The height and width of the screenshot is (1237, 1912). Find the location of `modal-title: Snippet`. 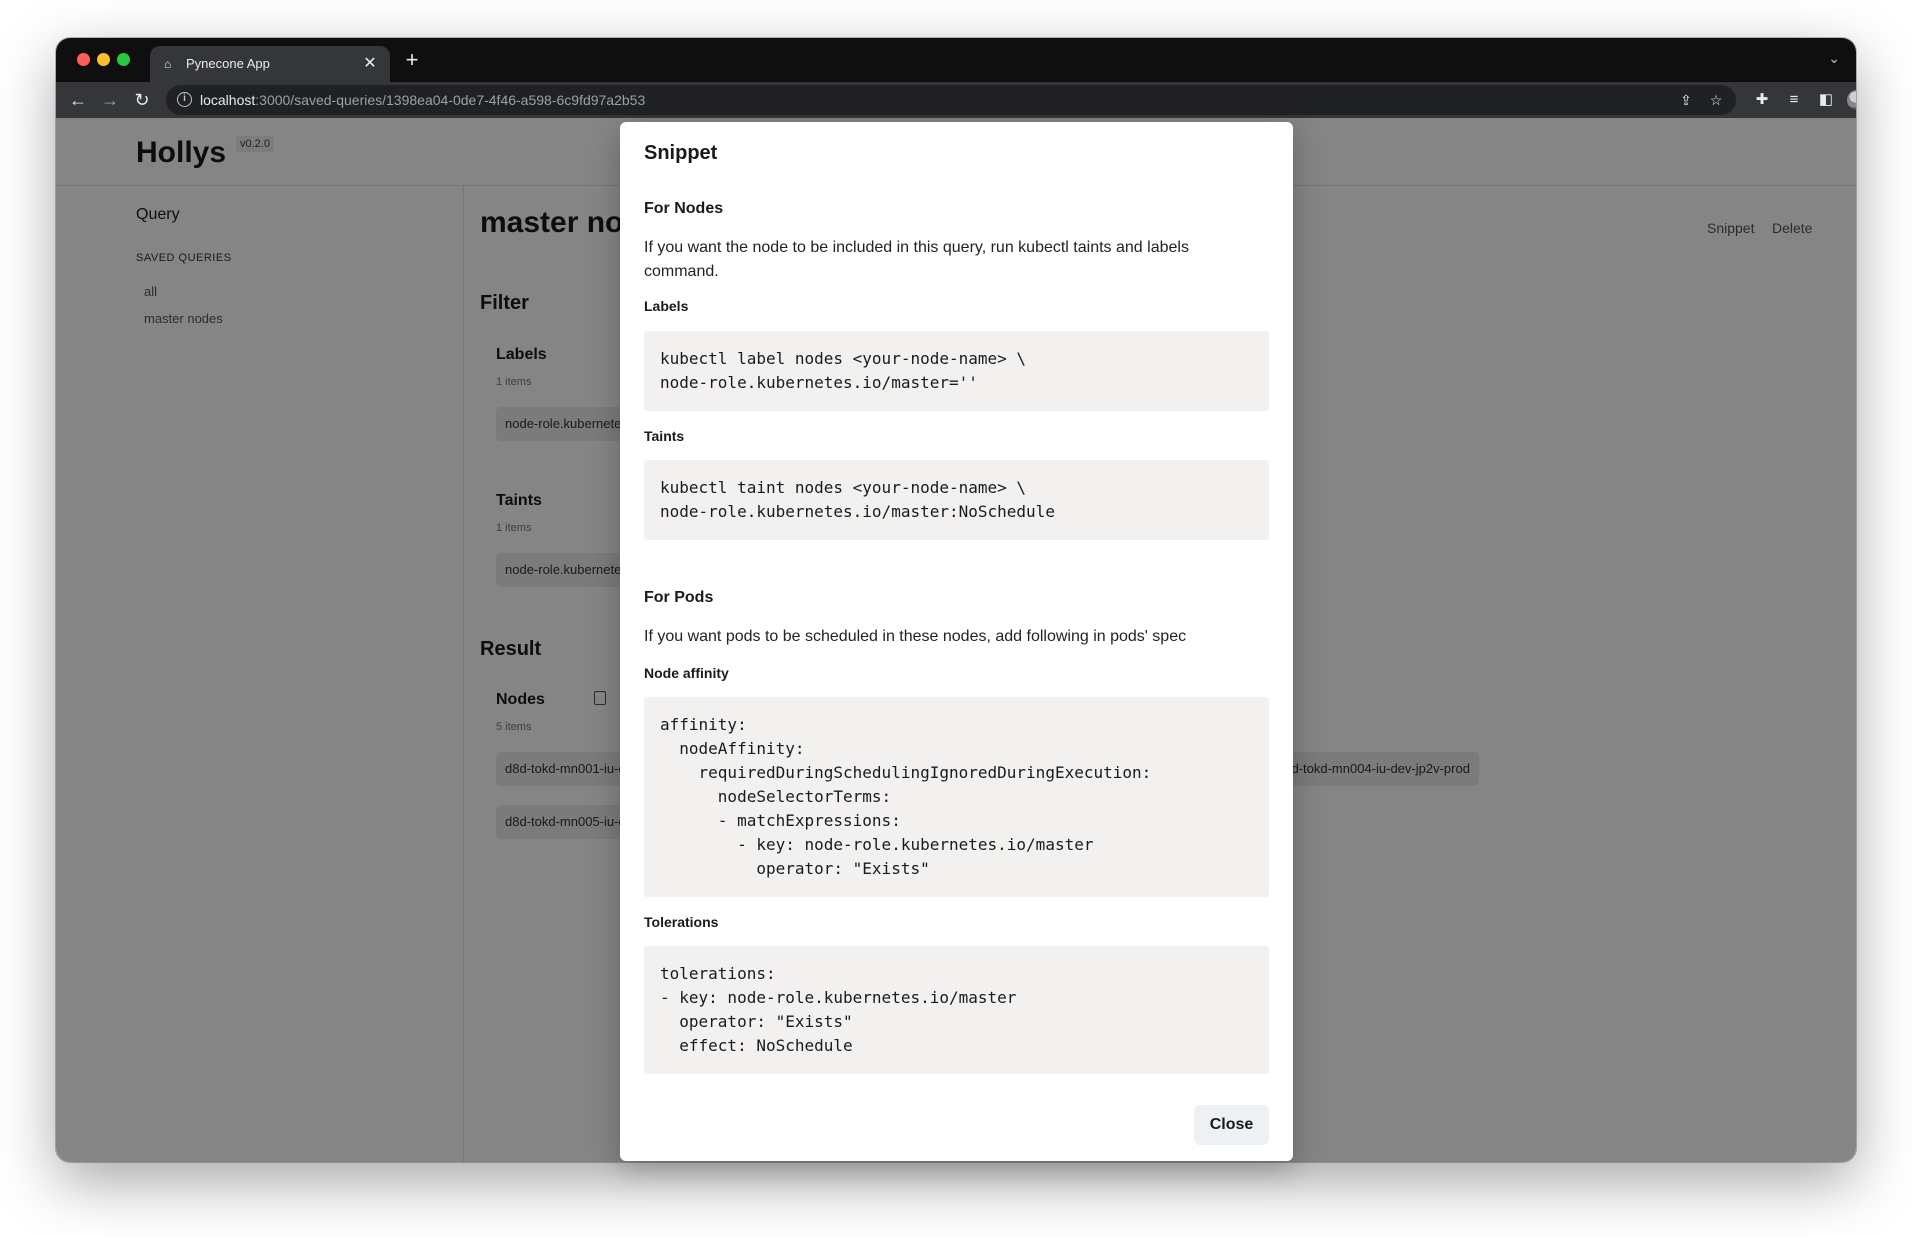

modal-title: Snippet is located at coordinates (681, 153).